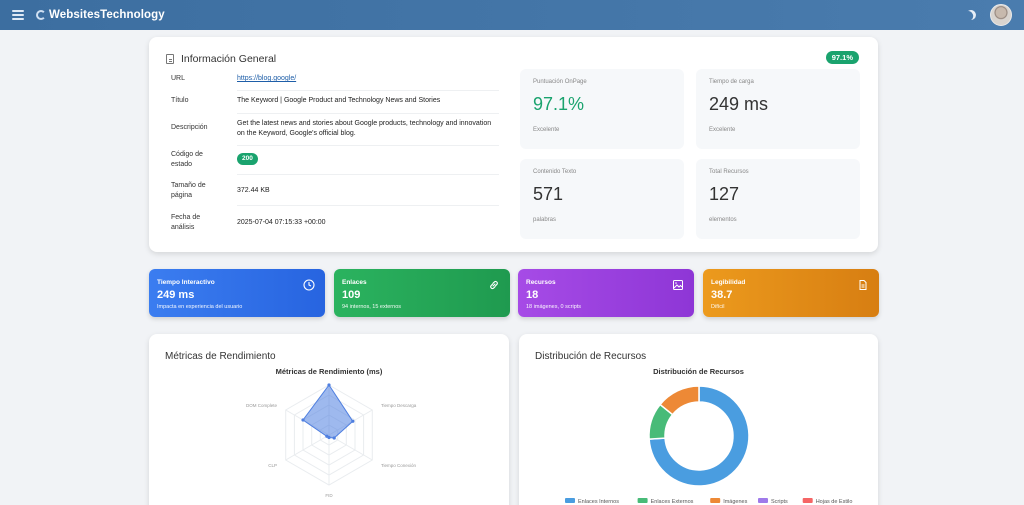 This screenshot has height=505, width=1024. Describe the element at coordinates (262, 405) in the screenshot. I see `radar-axis-label: DOM Complete` at that location.